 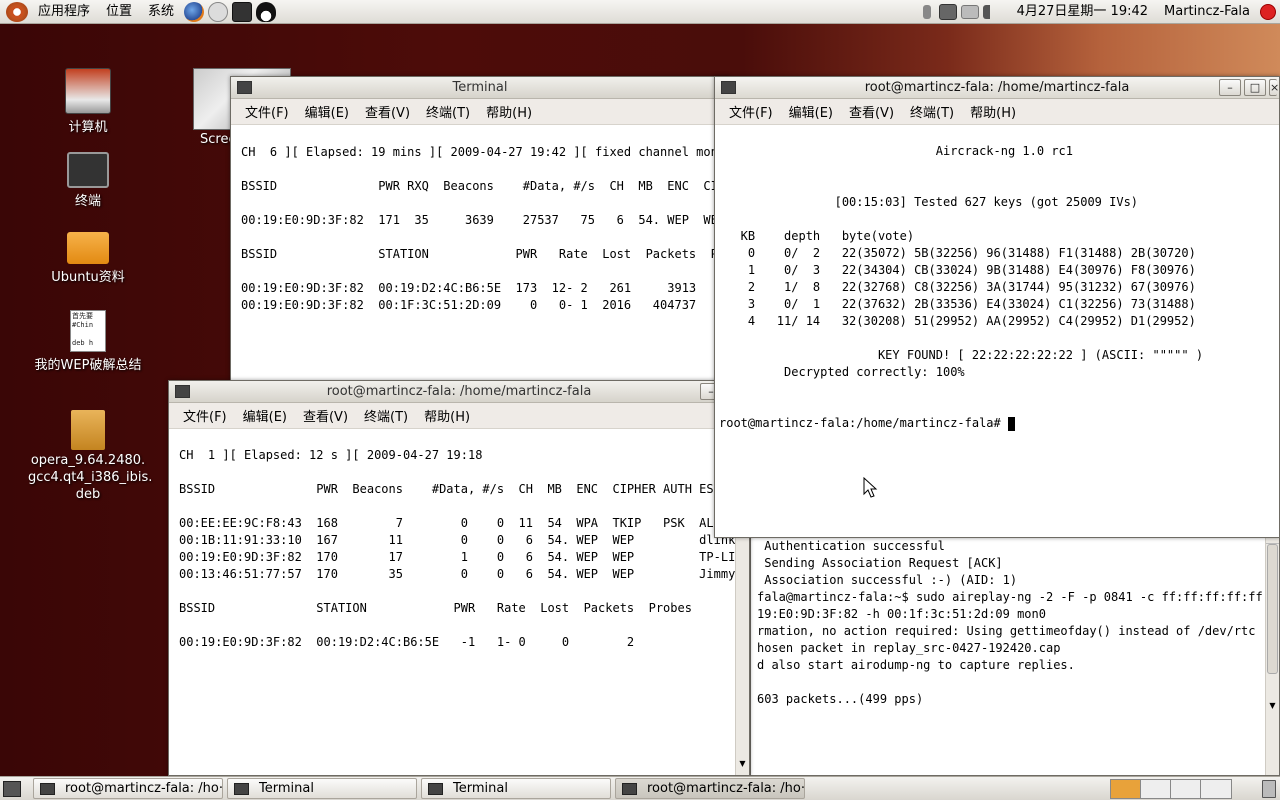 What do you see at coordinates (87, 201) in the screenshot?
I see `desktop-icon-label: 终端` at bounding box center [87, 201].